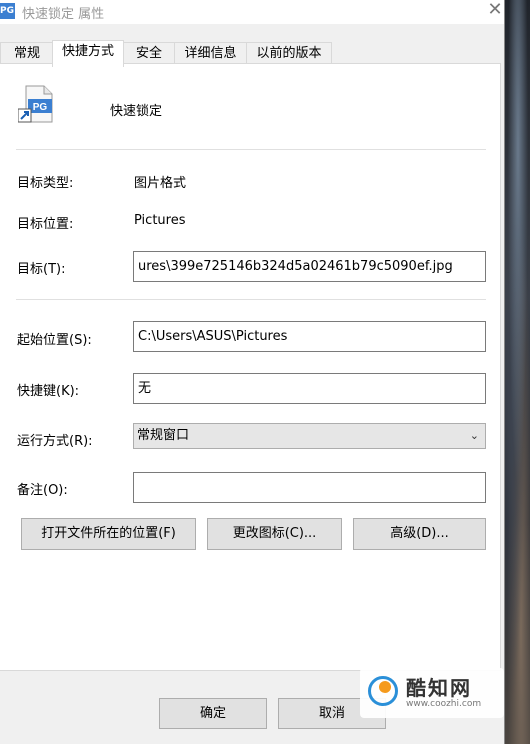 This screenshot has height=744, width=530. What do you see at coordinates (439, 688) in the screenshot?
I see `watermark-name: 酷知网` at bounding box center [439, 688].